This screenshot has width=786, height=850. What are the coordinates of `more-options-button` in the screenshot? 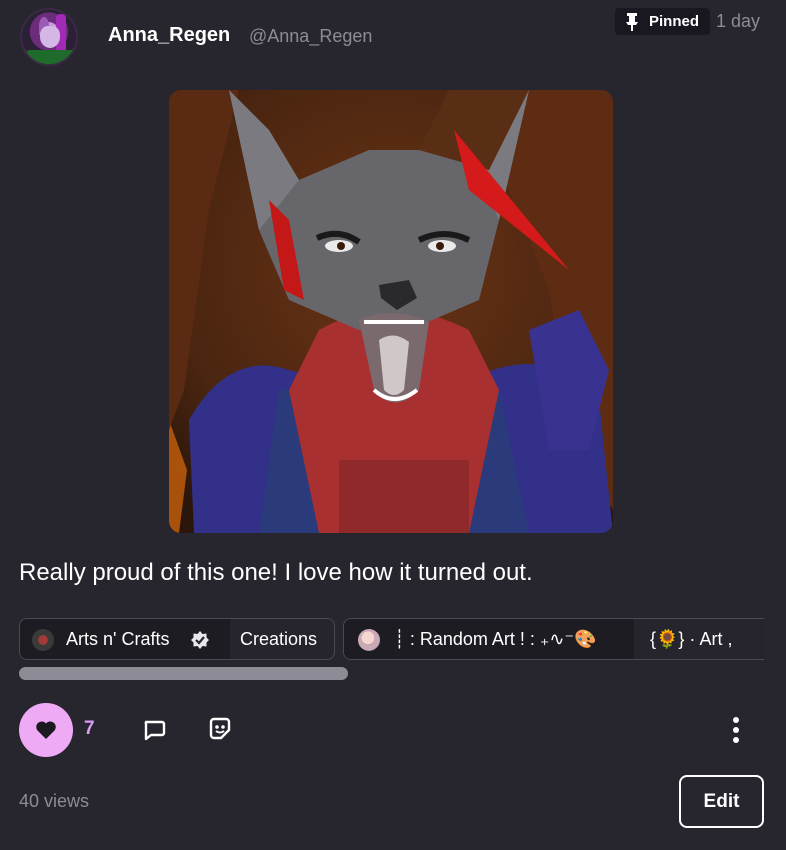 It's located at (736, 730).